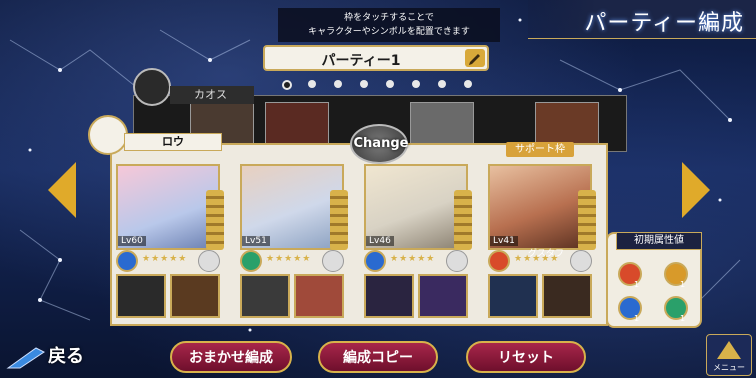  What do you see at coordinates (251, 261) in the screenshot?
I see `wind-element-icon` at bounding box center [251, 261].